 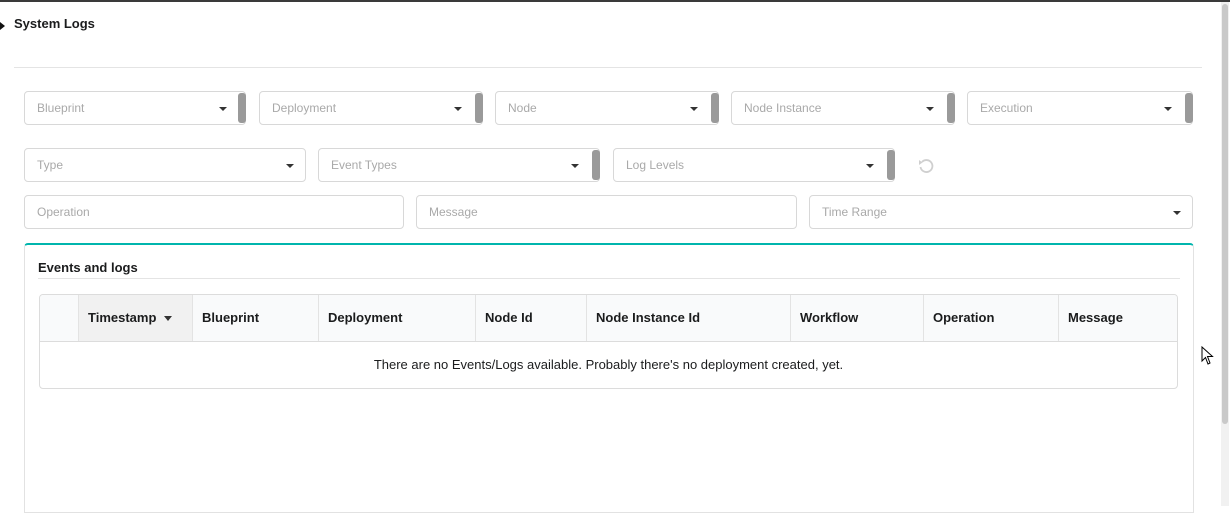 What do you see at coordinates (459, 165) in the screenshot?
I see `event-types-filter: Event Types` at bounding box center [459, 165].